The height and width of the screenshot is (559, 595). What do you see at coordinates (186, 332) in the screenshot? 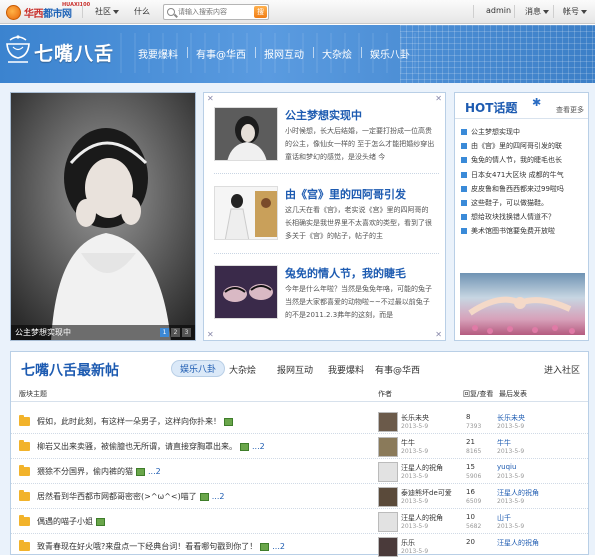
I see `slide-dot: 3` at bounding box center [186, 332].